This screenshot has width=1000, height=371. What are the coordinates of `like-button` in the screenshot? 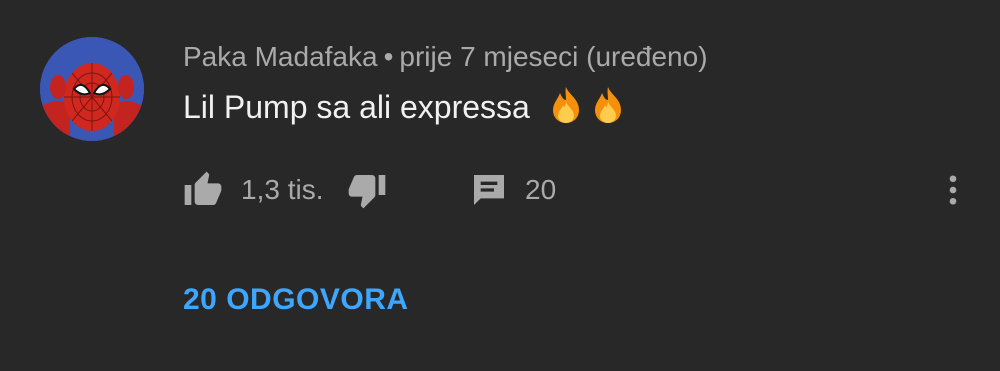 It's located at (203, 190).